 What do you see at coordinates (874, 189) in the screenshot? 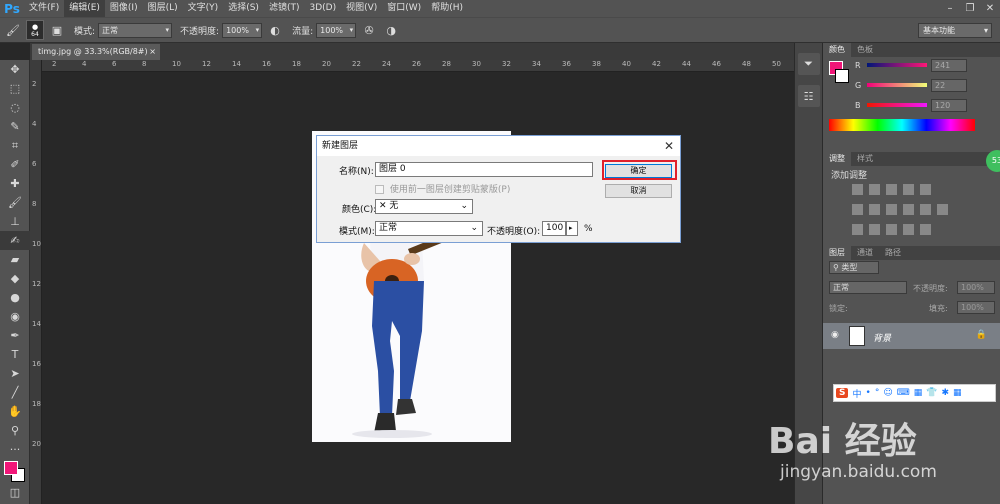
I see `levels-icon` at bounding box center [874, 189].